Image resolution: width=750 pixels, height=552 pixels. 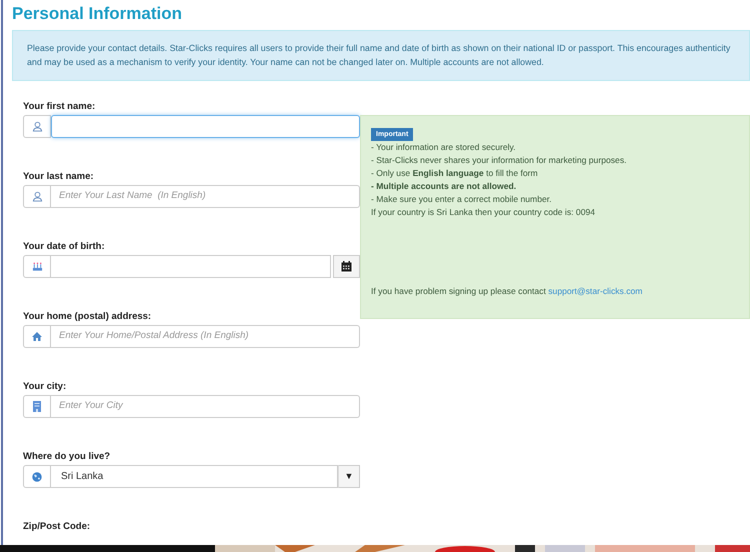 What do you see at coordinates (462, 199) in the screenshot?
I see `info-text: - Make sure you enter a correct mobile number.` at bounding box center [462, 199].